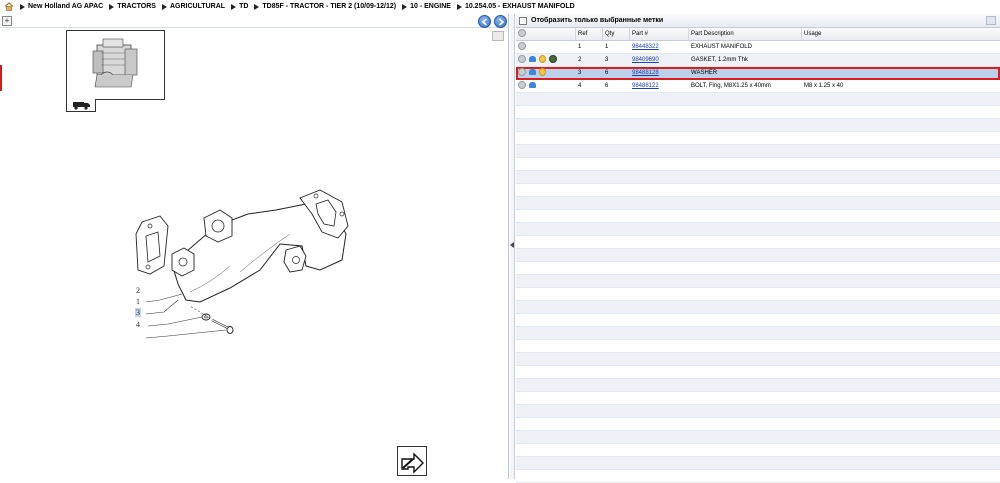  Describe the element at coordinates (758, 47) in the screenshot. I see `table-row: 1 1 98448322 EXHAUST MANIFOLD` at that location.